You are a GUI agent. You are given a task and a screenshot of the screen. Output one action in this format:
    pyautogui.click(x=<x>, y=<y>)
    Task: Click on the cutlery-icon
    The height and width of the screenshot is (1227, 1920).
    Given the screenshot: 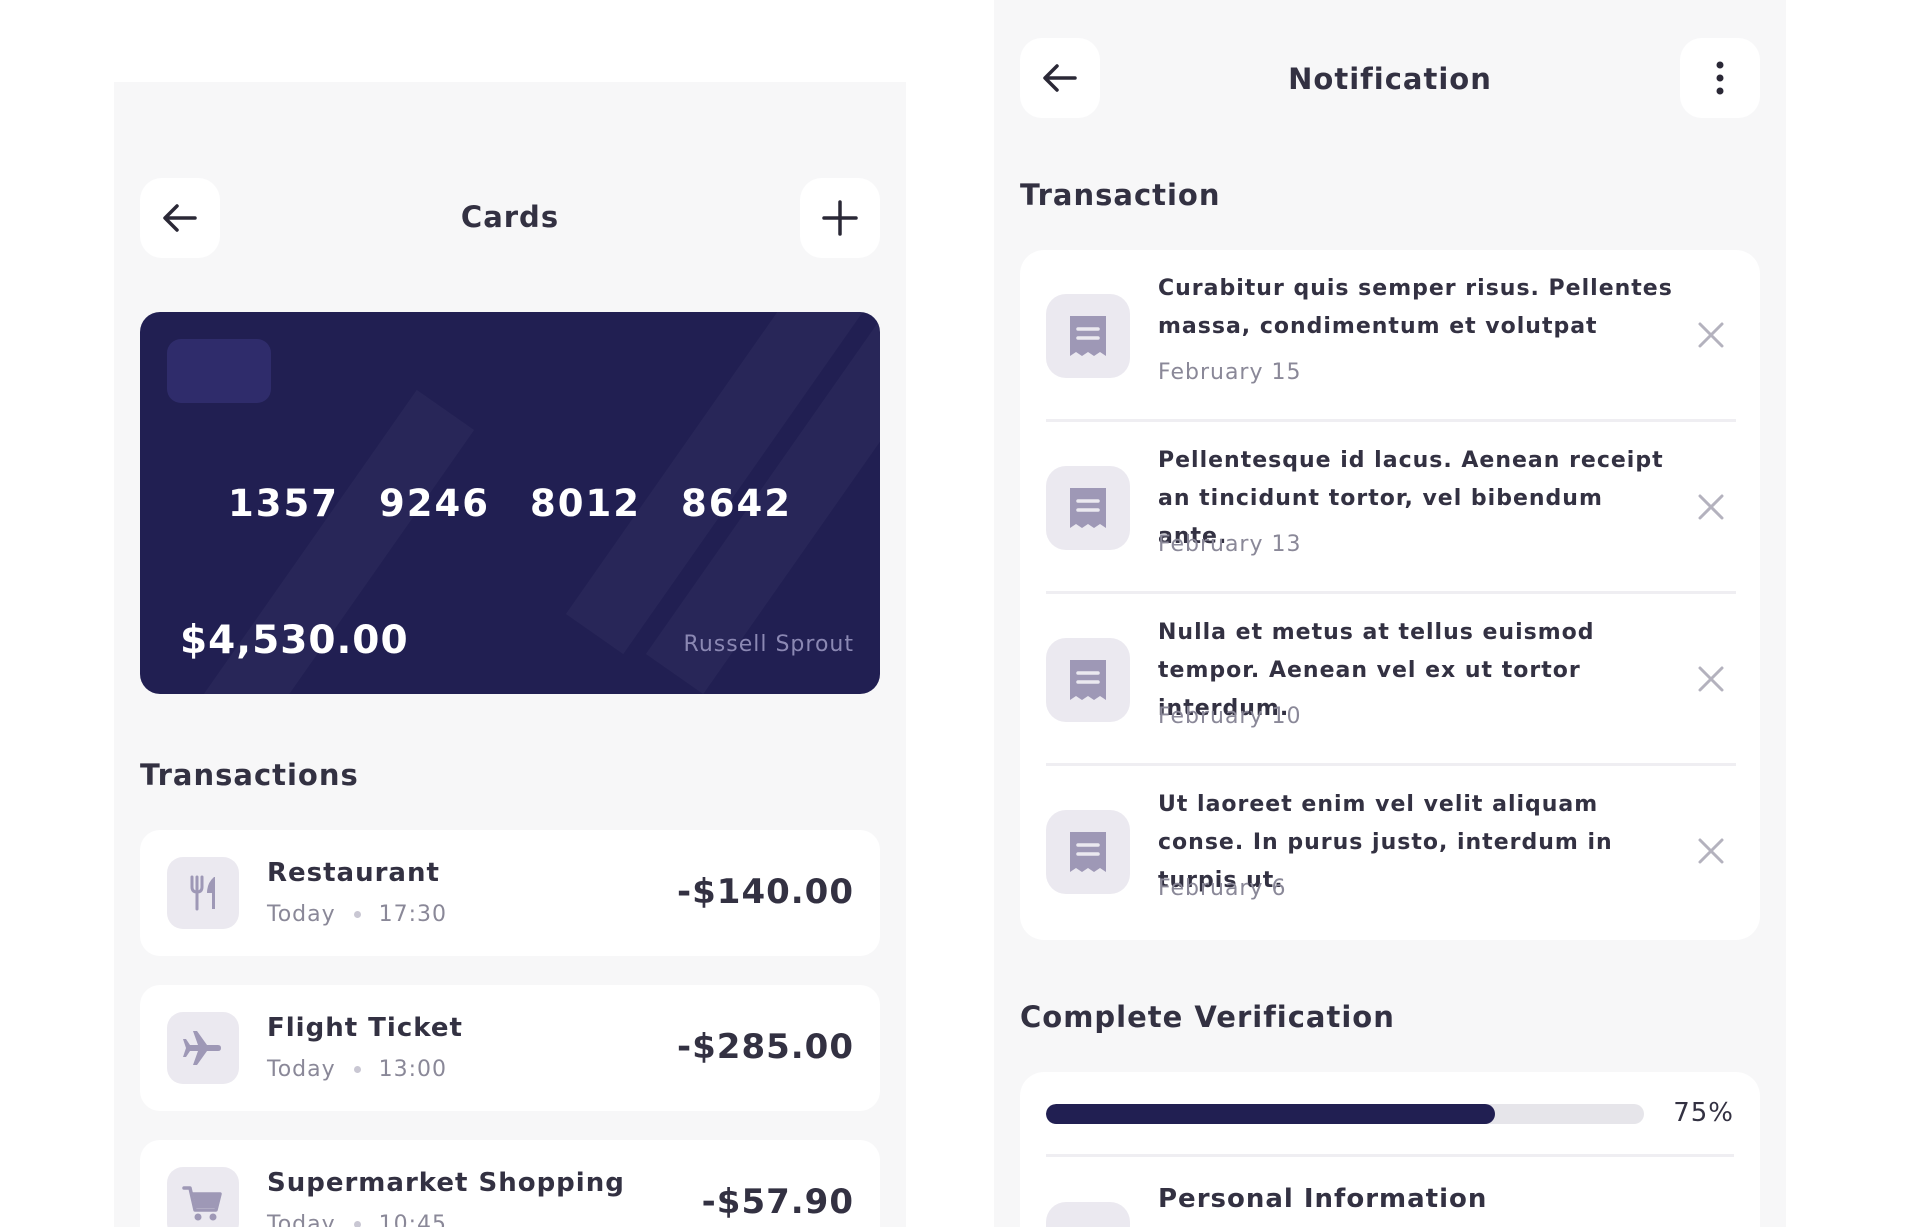 What is the action you would take?
    pyautogui.click(x=203, y=893)
    